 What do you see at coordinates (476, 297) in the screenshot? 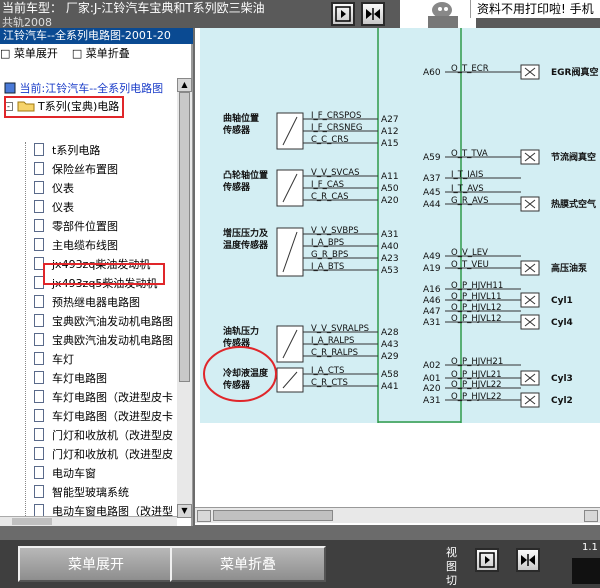
I see `signal-label: O_P_HJVL11` at bounding box center [476, 297].